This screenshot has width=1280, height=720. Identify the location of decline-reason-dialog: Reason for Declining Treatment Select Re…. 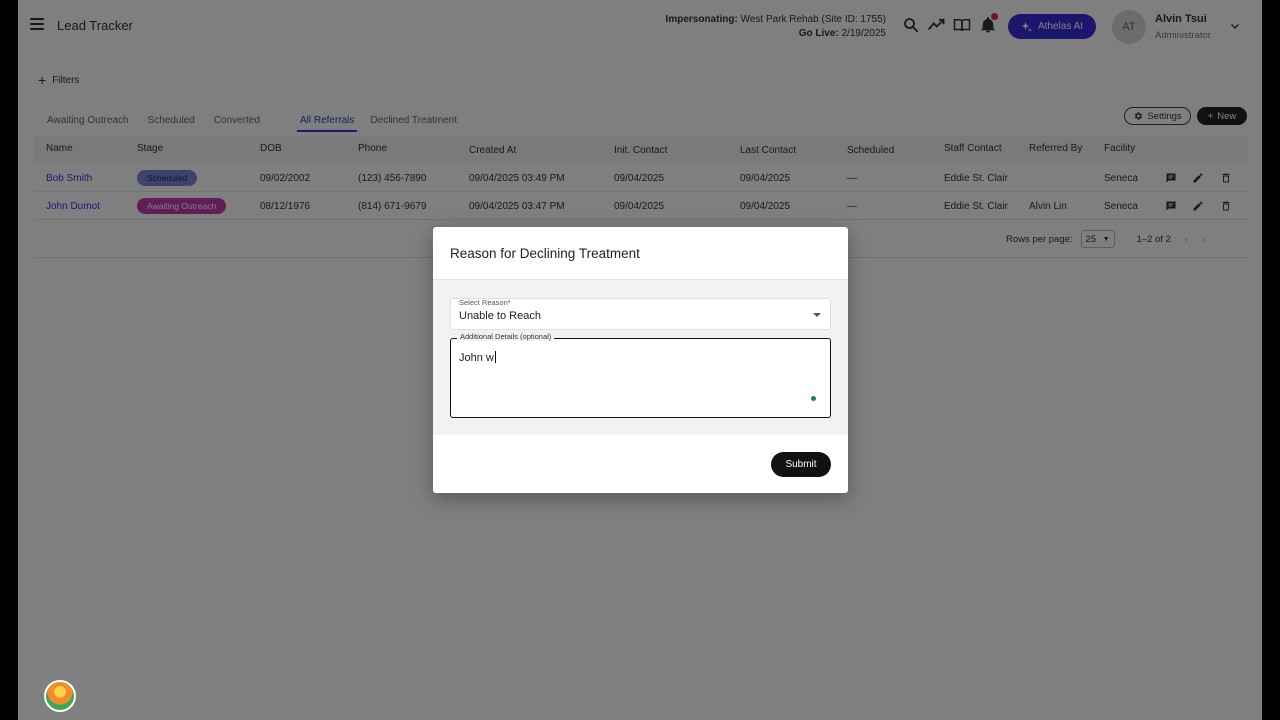
(640, 360).